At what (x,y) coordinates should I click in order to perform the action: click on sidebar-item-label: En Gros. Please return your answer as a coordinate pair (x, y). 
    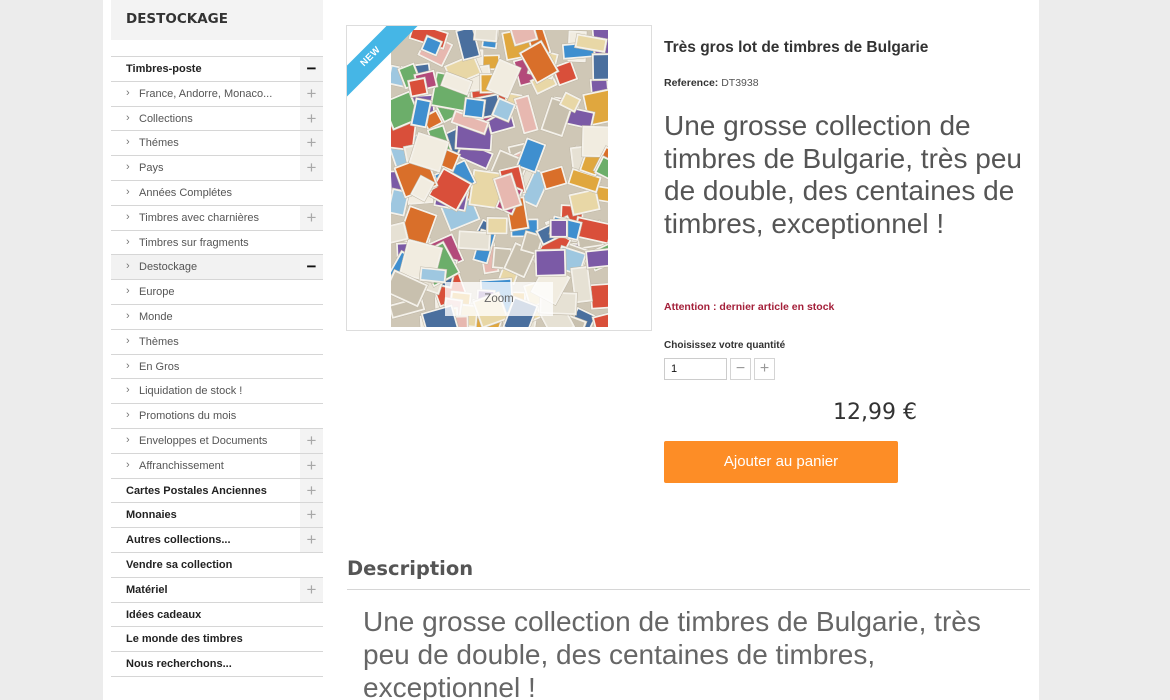
    Looking at the image, I should click on (159, 366).